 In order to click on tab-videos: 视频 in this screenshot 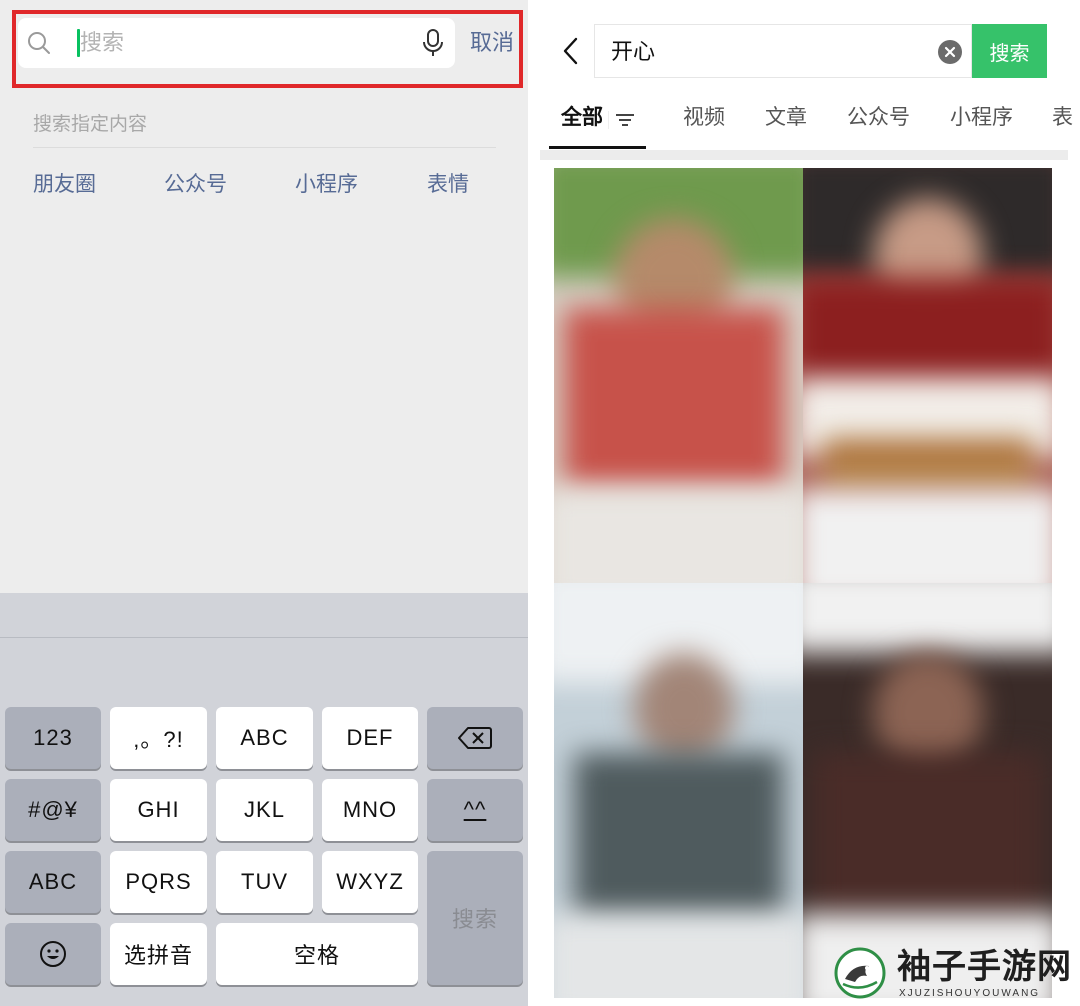, I will do `click(704, 118)`.